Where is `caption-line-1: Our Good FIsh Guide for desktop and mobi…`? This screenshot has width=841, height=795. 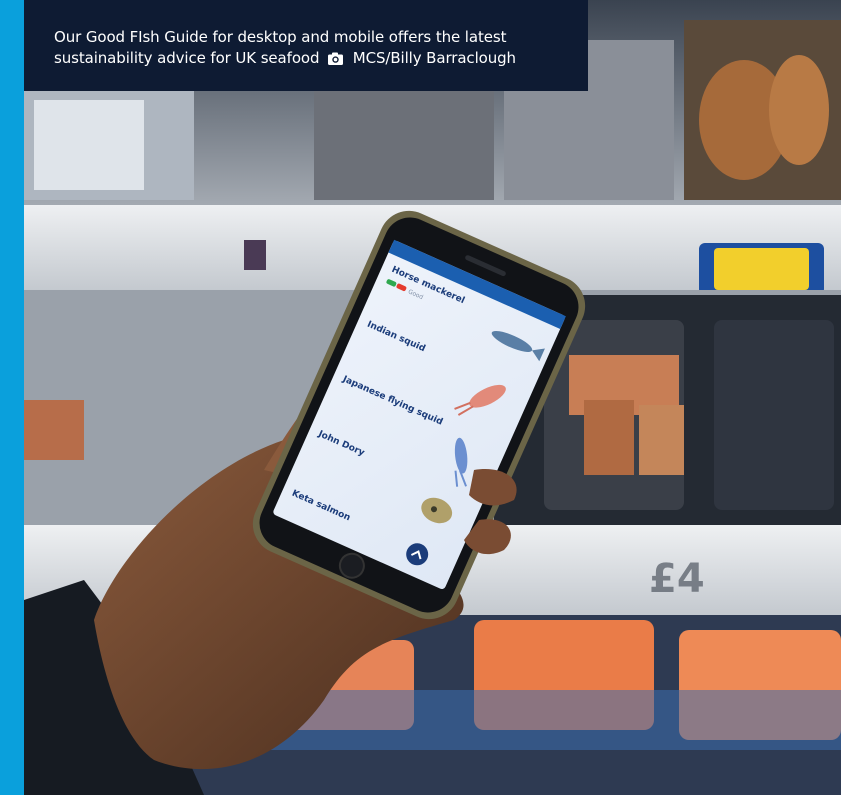 caption-line-1: Our Good FIsh Guide for desktop and mobi… is located at coordinates (280, 37).